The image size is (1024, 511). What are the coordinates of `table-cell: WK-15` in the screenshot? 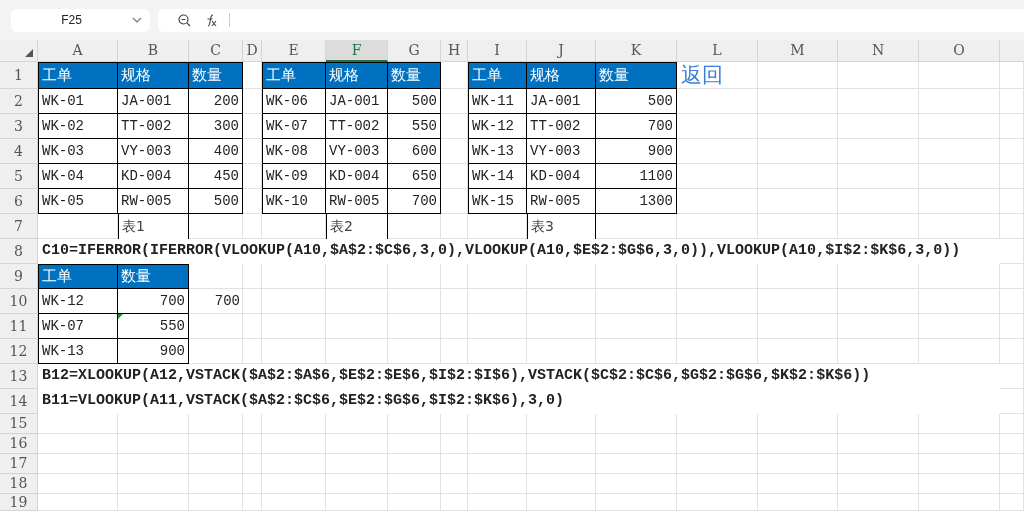 It's located at (497, 201).